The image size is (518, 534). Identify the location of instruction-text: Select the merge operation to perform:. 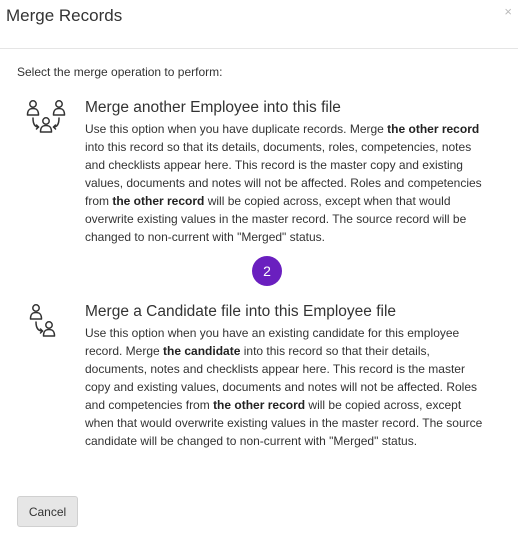
(120, 72).